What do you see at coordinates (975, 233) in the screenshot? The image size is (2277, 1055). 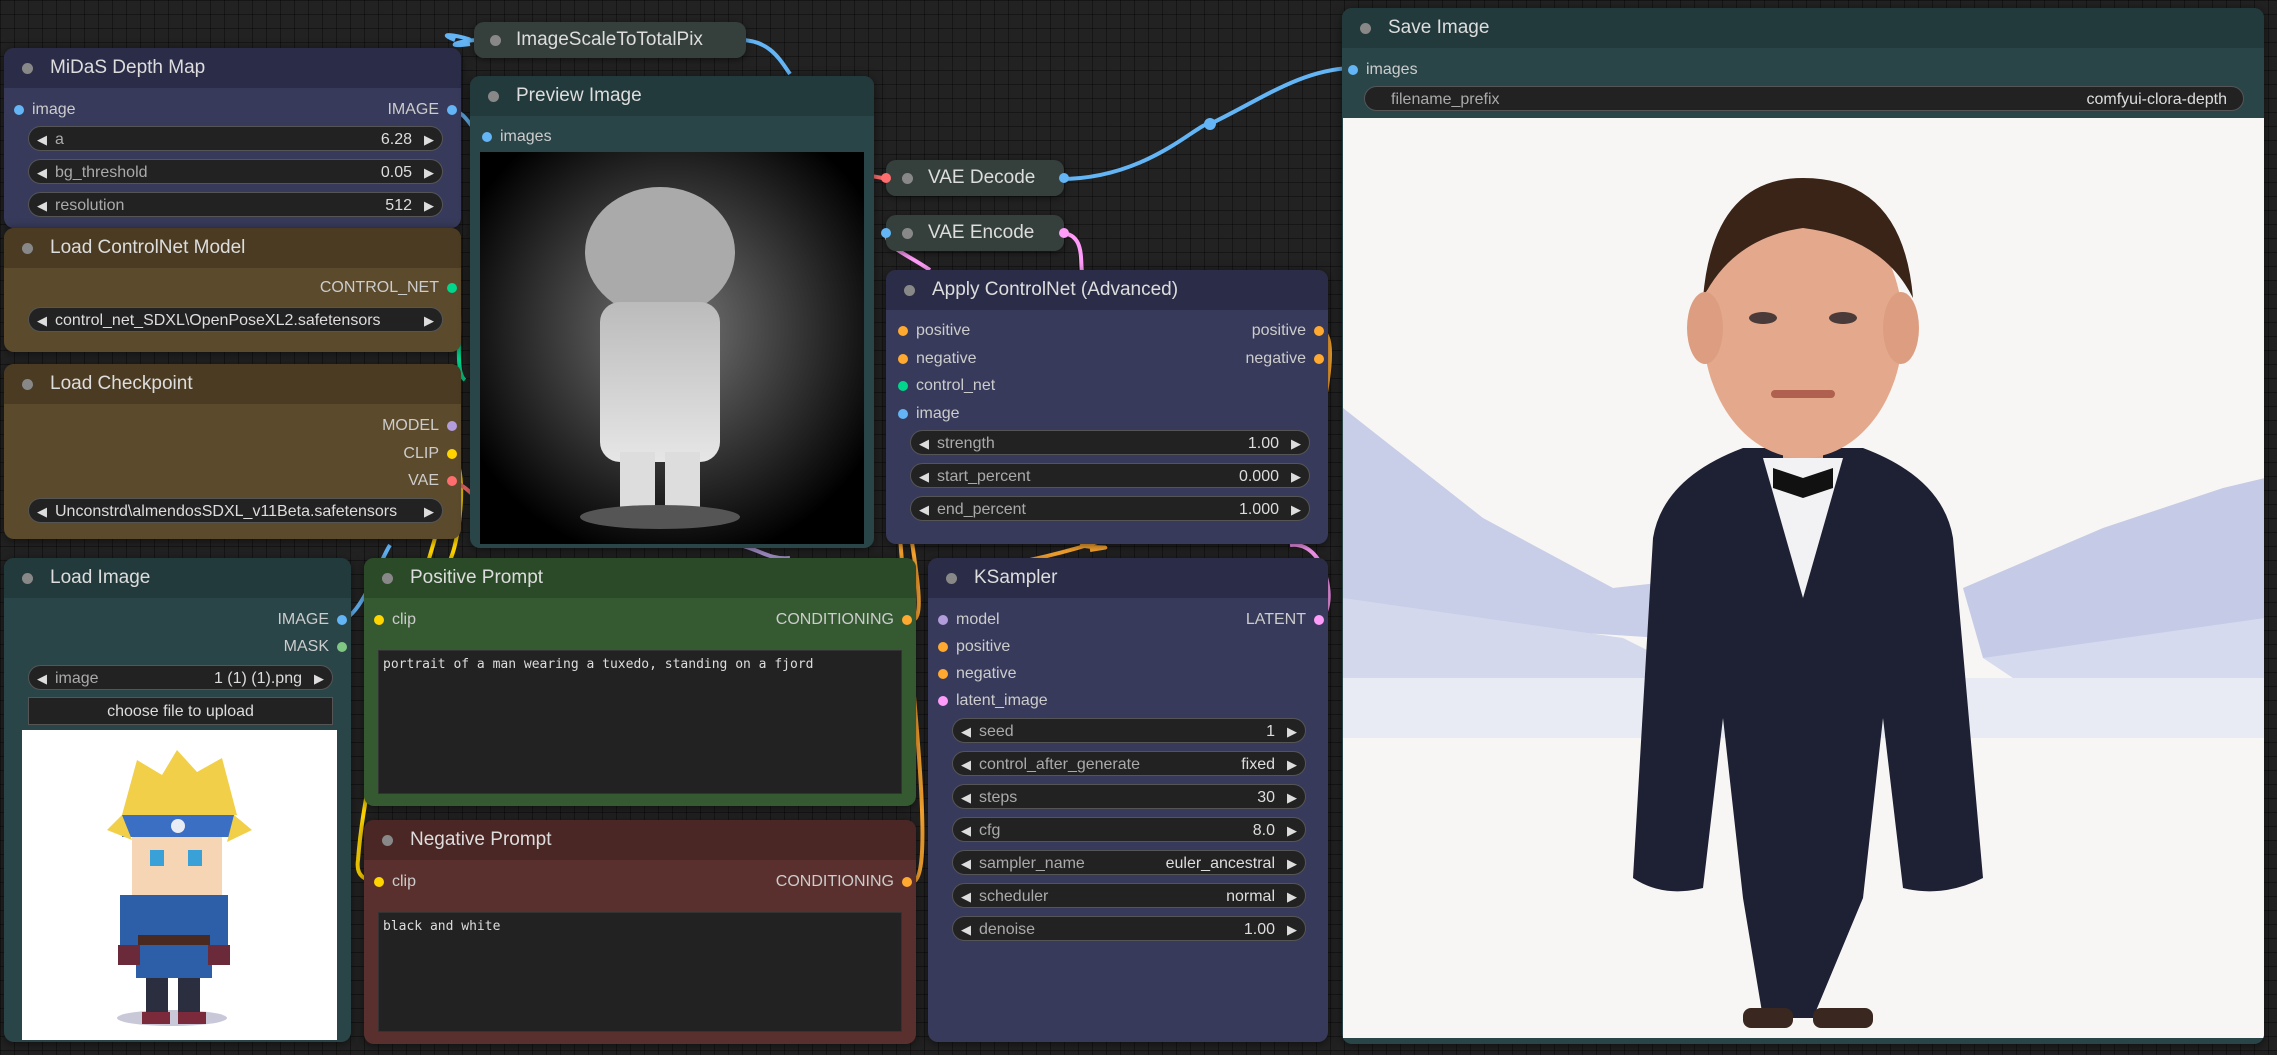 I see `vae-encode-node: VAE Encode` at bounding box center [975, 233].